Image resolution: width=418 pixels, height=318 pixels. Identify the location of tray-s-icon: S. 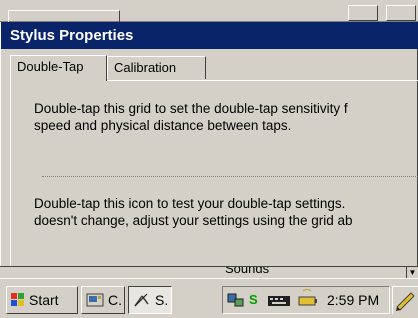
(253, 300).